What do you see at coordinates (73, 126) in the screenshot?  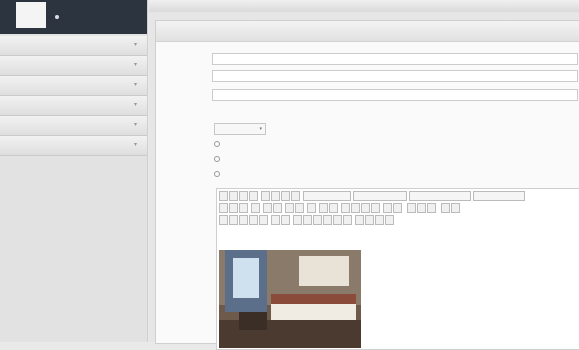 I see `sidebar-item-5: ▾` at bounding box center [73, 126].